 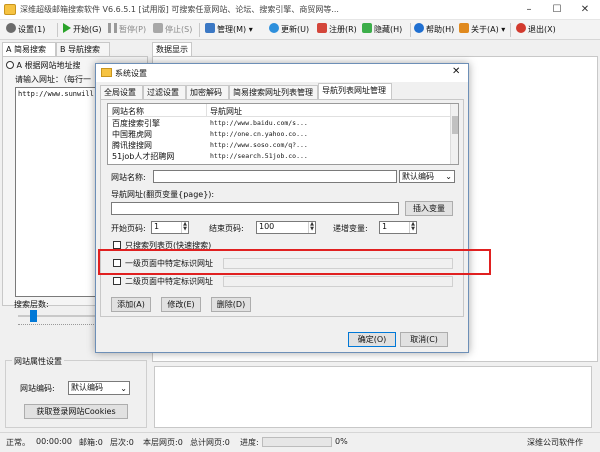 What do you see at coordinates (464, 28) in the screenshot?
I see `about-icon` at bounding box center [464, 28].